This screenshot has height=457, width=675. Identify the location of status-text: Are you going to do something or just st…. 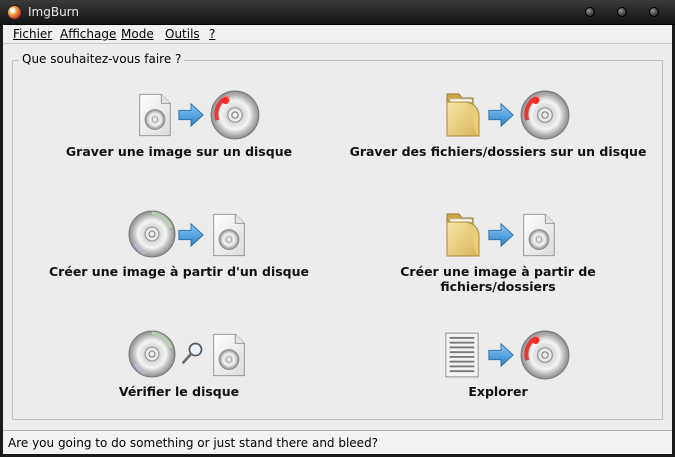
(193, 443).